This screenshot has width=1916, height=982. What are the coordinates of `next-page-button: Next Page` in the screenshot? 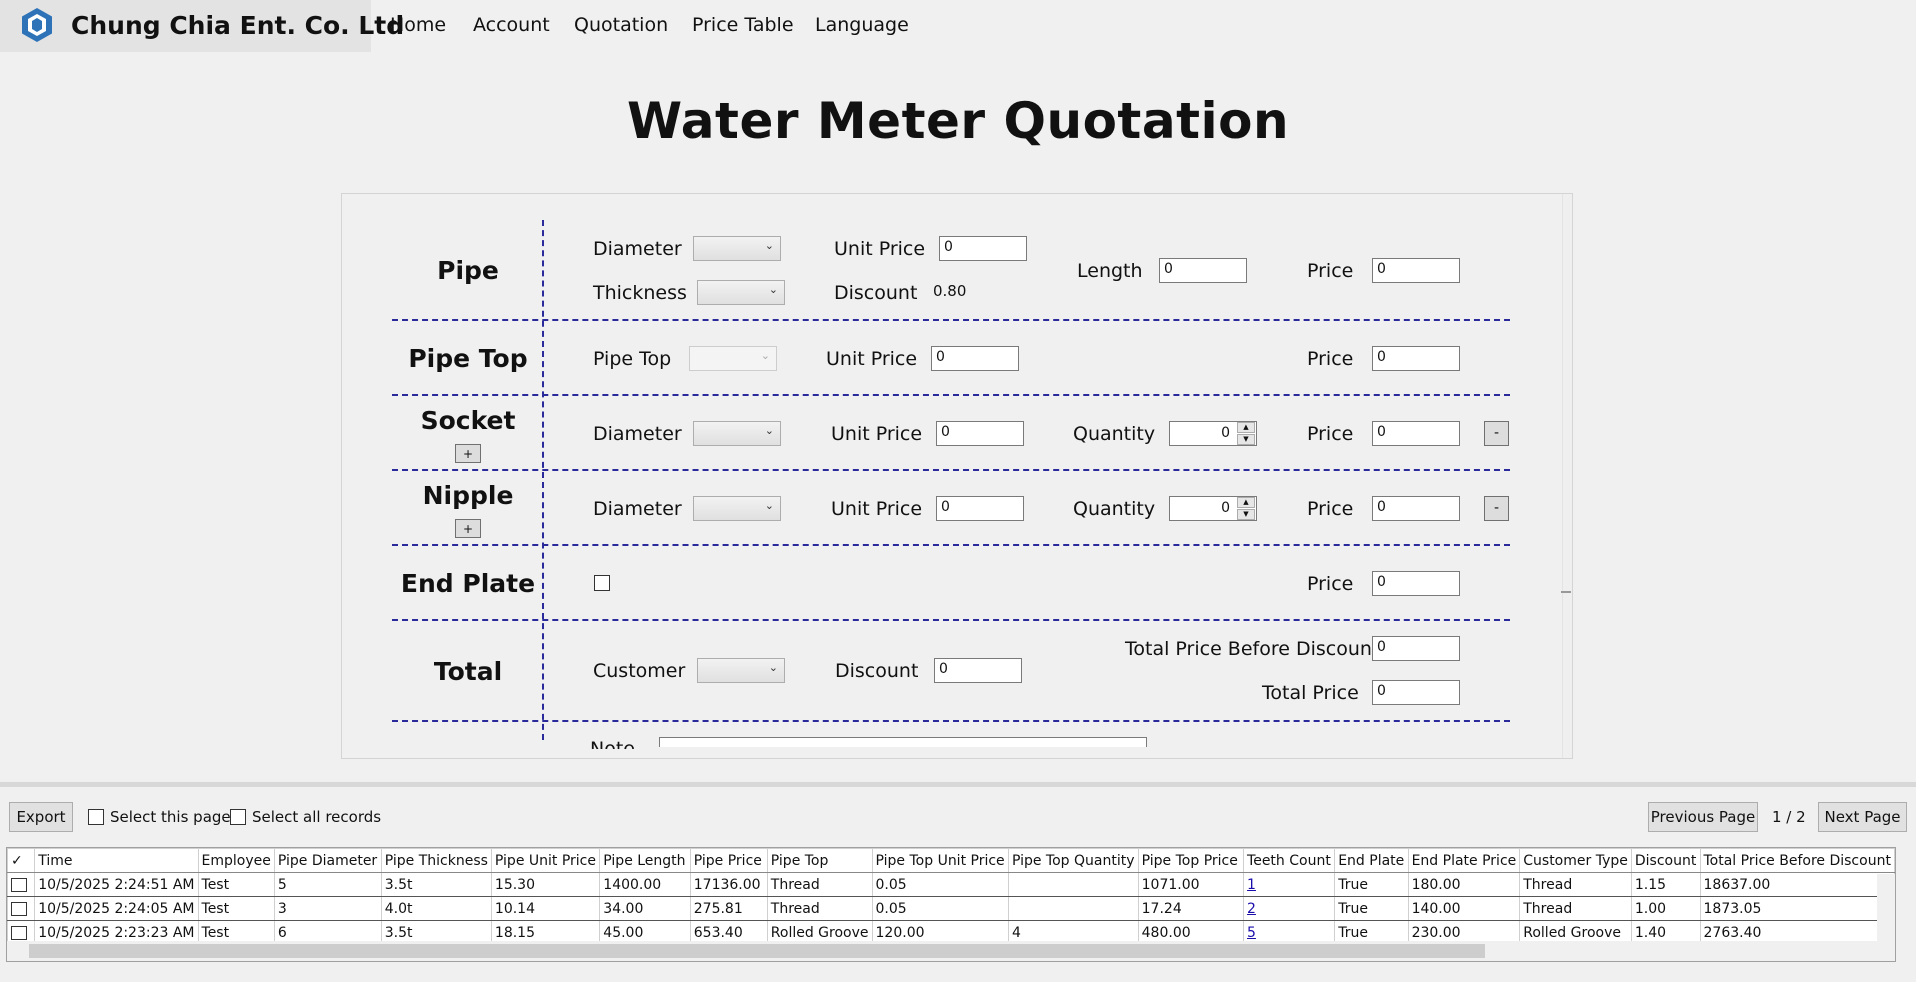 It's located at (1862, 817).